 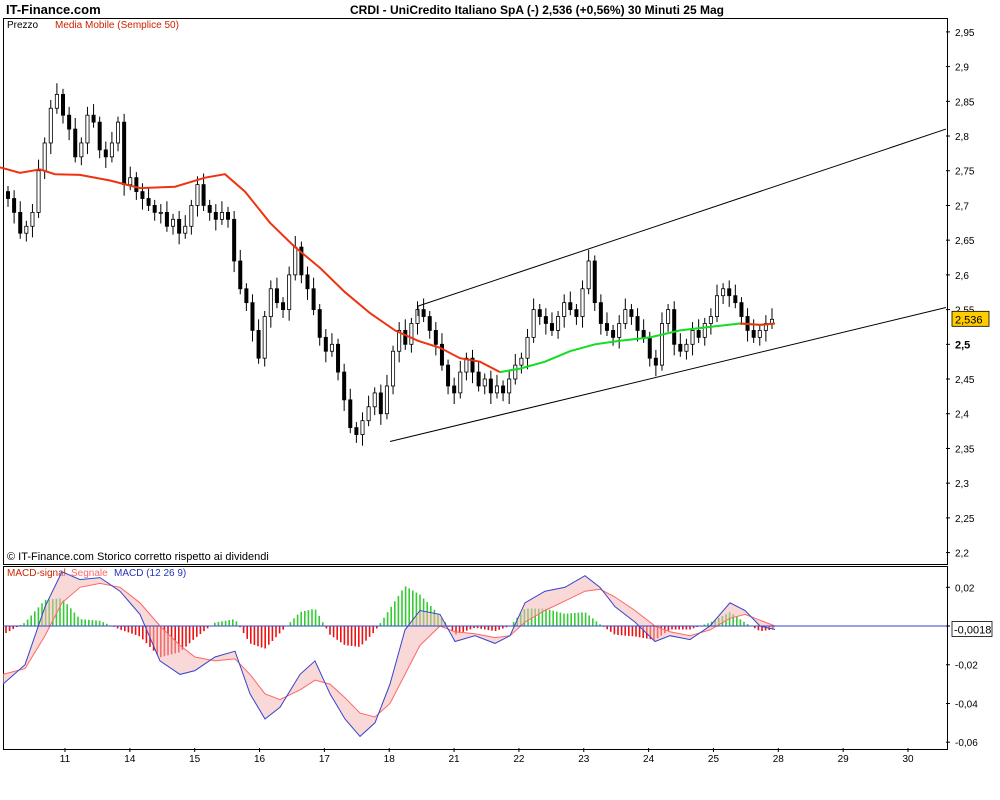 What do you see at coordinates (390, 759) in the screenshot?
I see `x-tick-label: 18` at bounding box center [390, 759].